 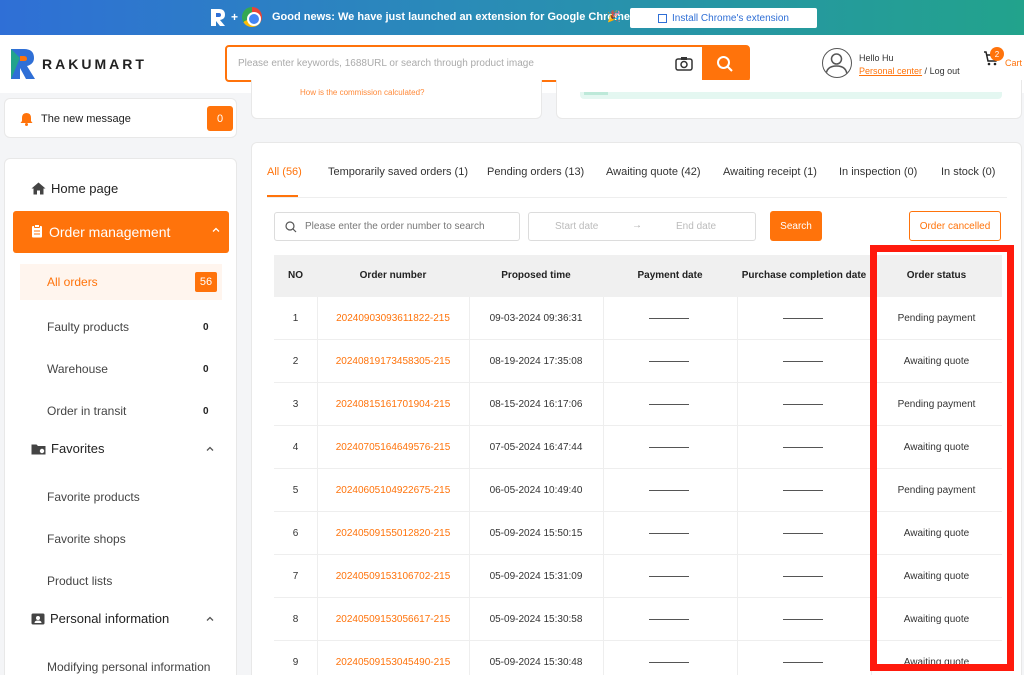 I want to click on sidebar-item-favorite-shops: Favorite shops, so click(x=86, y=539).